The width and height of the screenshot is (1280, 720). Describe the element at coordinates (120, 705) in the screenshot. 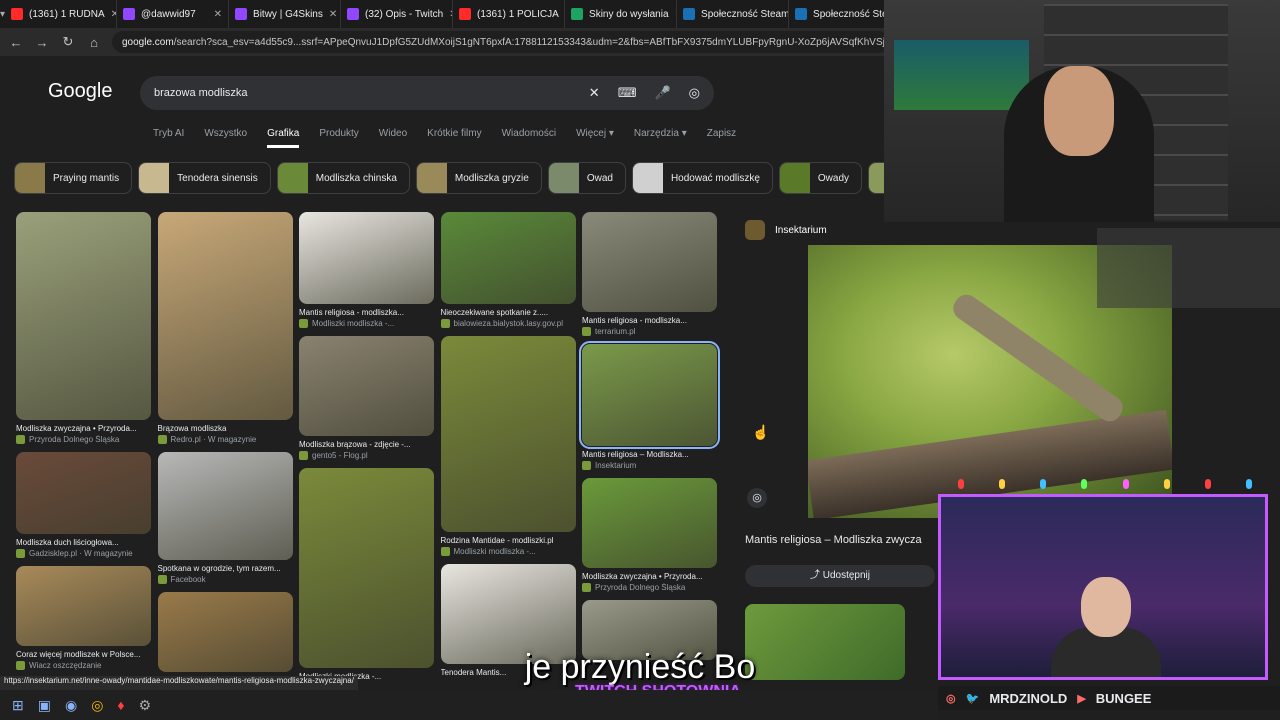

I see `app-icon: ♦` at that location.